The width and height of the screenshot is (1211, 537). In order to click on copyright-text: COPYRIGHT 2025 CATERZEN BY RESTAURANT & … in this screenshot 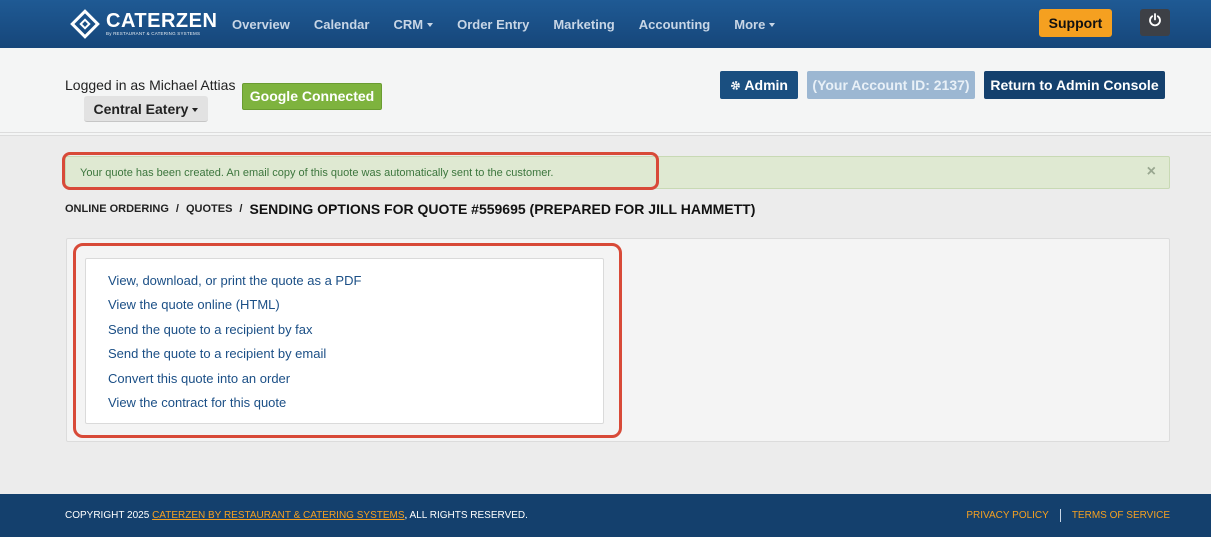, I will do `click(296, 515)`.